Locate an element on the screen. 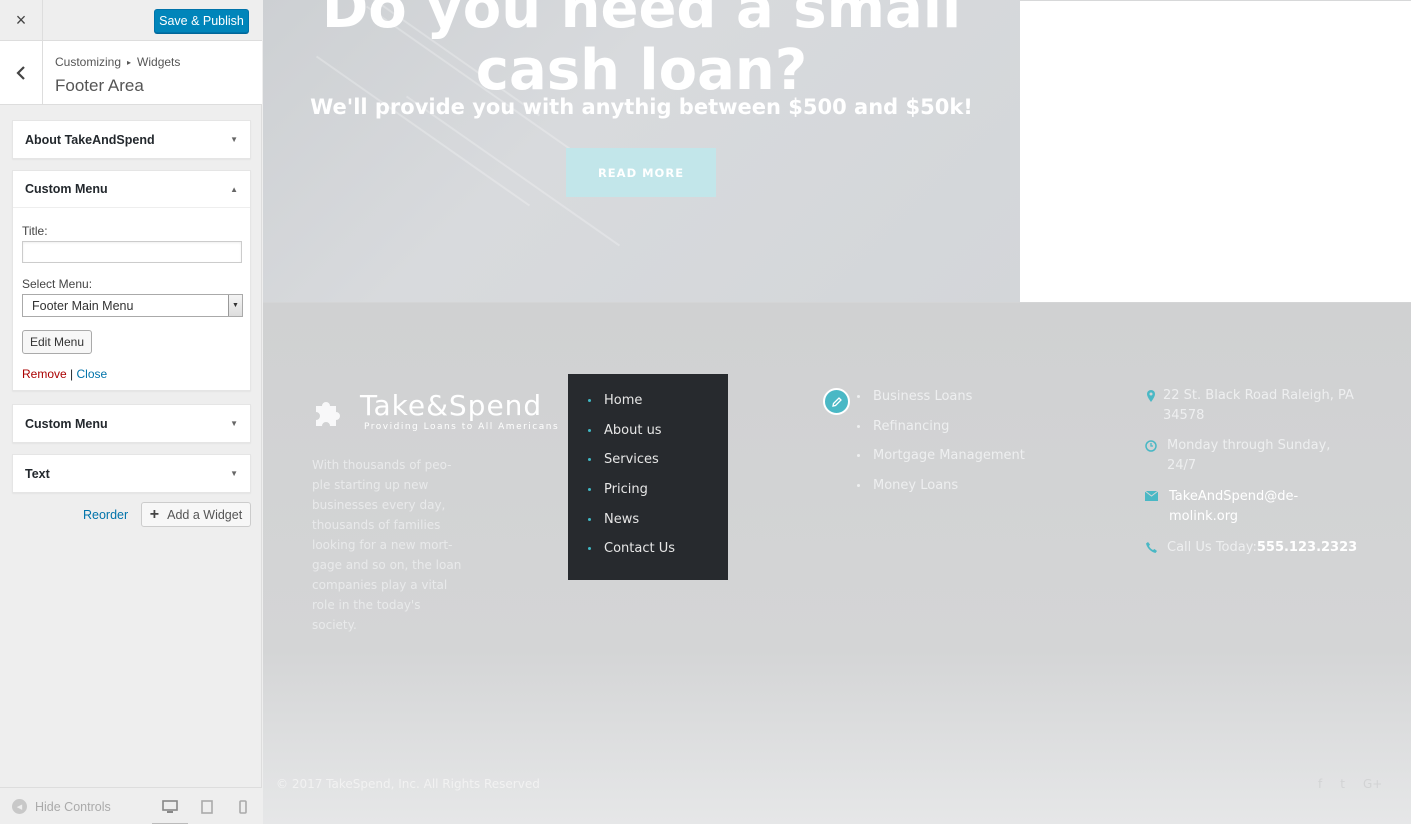 This screenshot has height=824, width=1411. logo-name: Take&Spend is located at coordinates (451, 405).